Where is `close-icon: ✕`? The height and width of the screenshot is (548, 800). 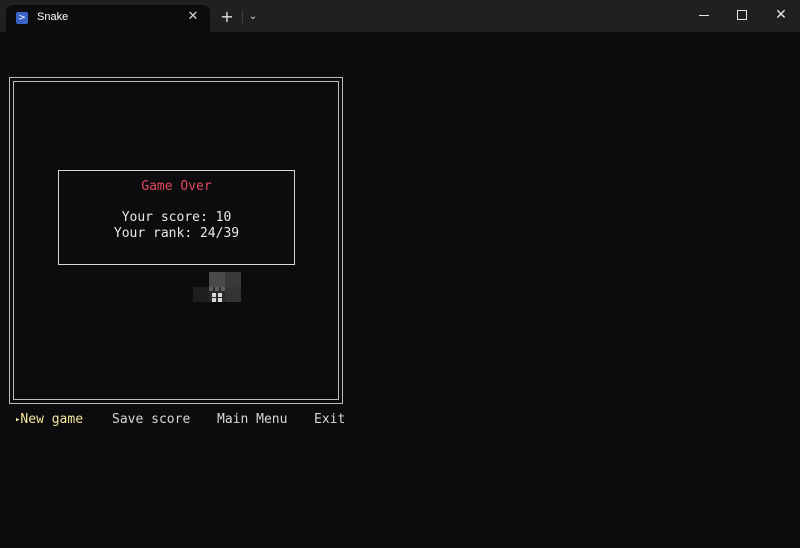
close-icon: ✕ is located at coordinates (781, 15).